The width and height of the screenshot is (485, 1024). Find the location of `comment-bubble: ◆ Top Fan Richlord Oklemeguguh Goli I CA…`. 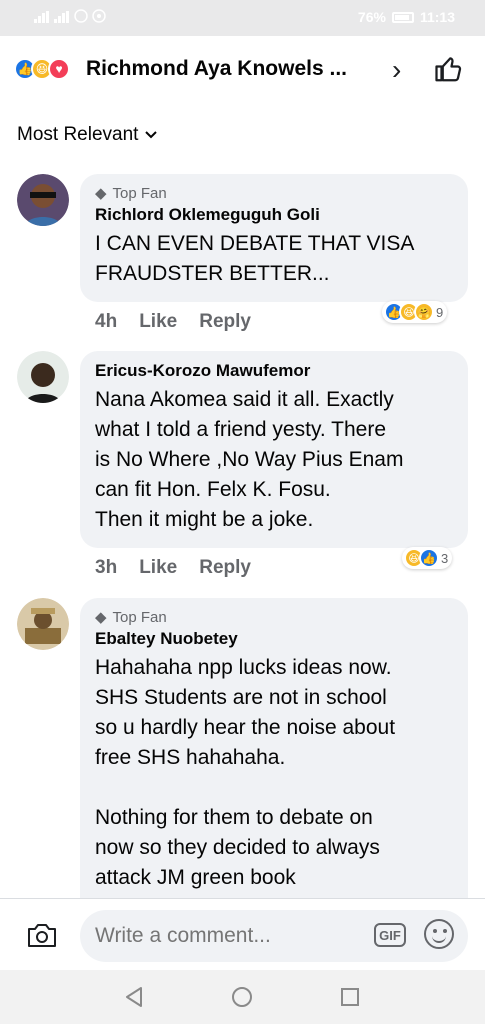

comment-bubble: ◆ Top Fan Richlord Oklemeguguh Goli I CA… is located at coordinates (274, 238).